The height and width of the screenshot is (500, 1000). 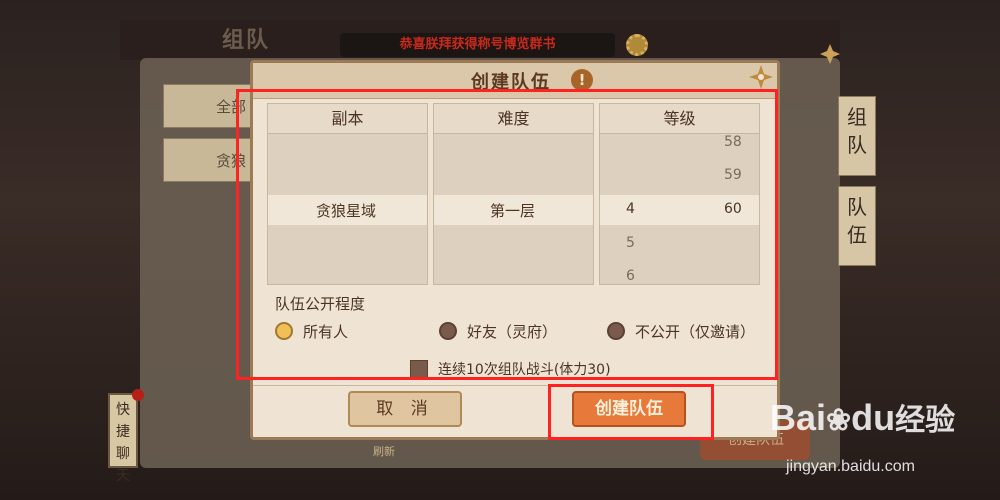 What do you see at coordinates (850, 466) in the screenshot?
I see `watermark-url: jingyan.baidu.com` at bounding box center [850, 466].